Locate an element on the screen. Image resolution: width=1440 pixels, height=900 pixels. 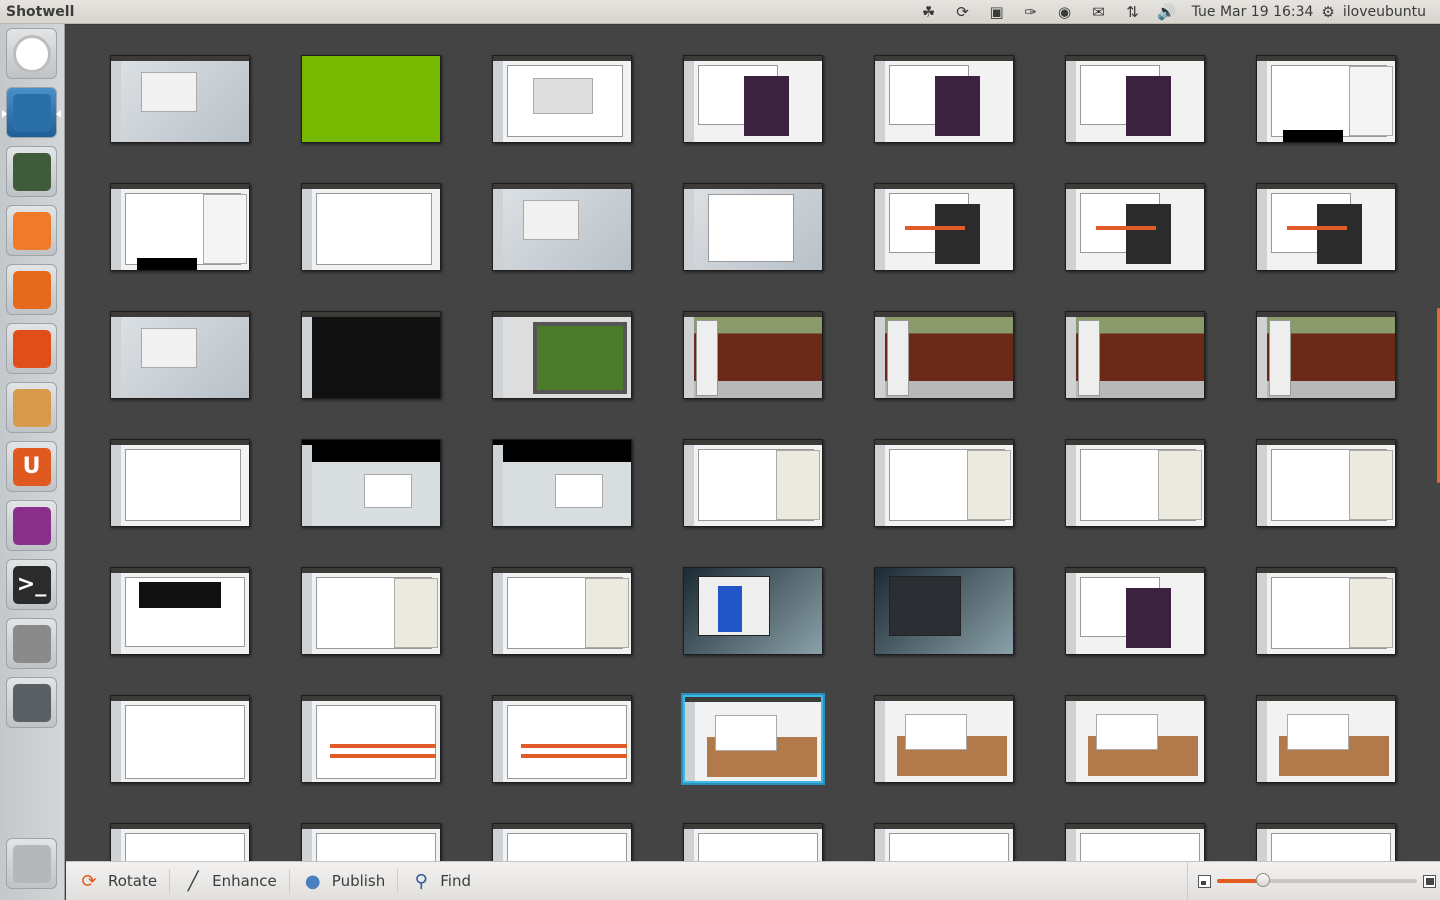
launcher-trash is located at coordinates (31, 863).